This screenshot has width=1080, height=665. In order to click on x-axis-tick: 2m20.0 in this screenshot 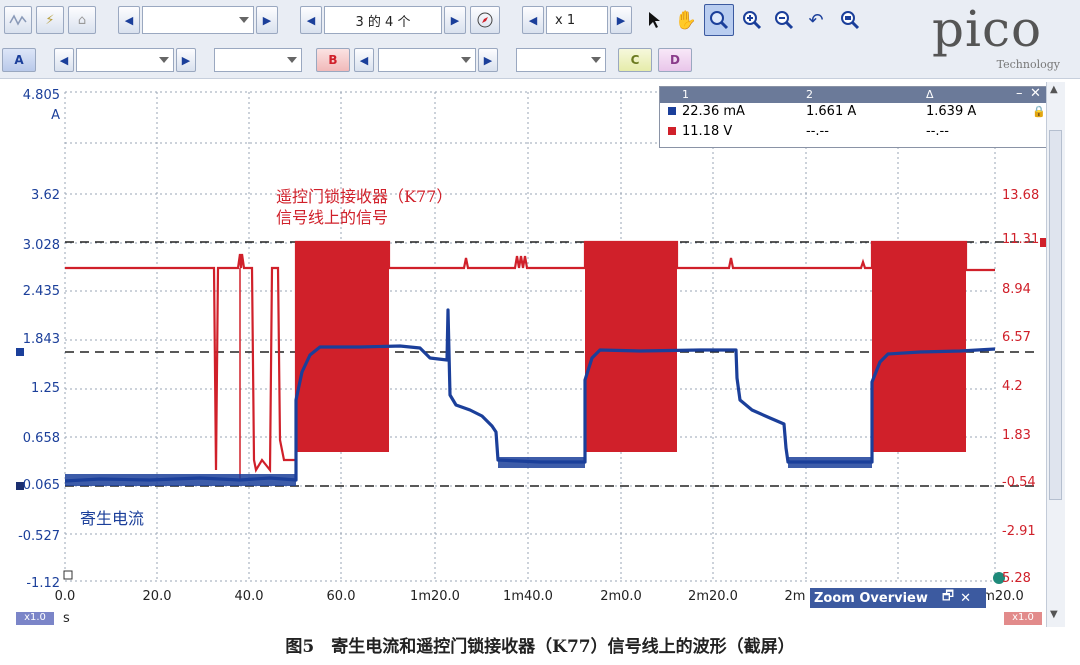, I will do `click(713, 596)`.